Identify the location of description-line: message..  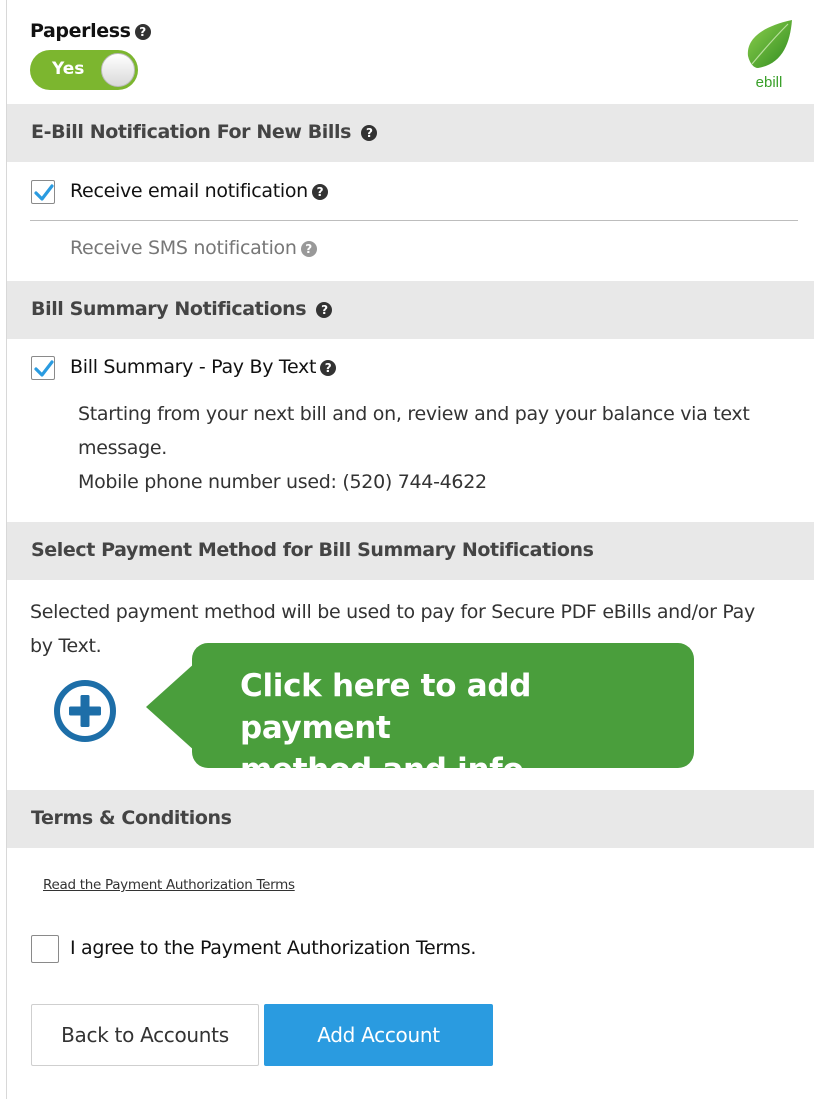
(123, 448).